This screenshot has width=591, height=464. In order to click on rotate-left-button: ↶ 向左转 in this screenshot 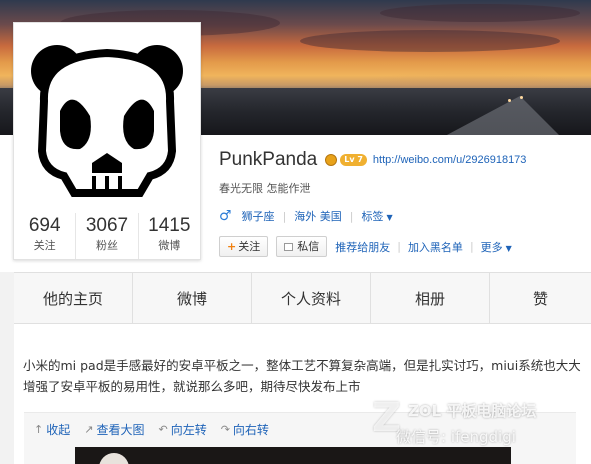, I will do `click(182, 429)`.